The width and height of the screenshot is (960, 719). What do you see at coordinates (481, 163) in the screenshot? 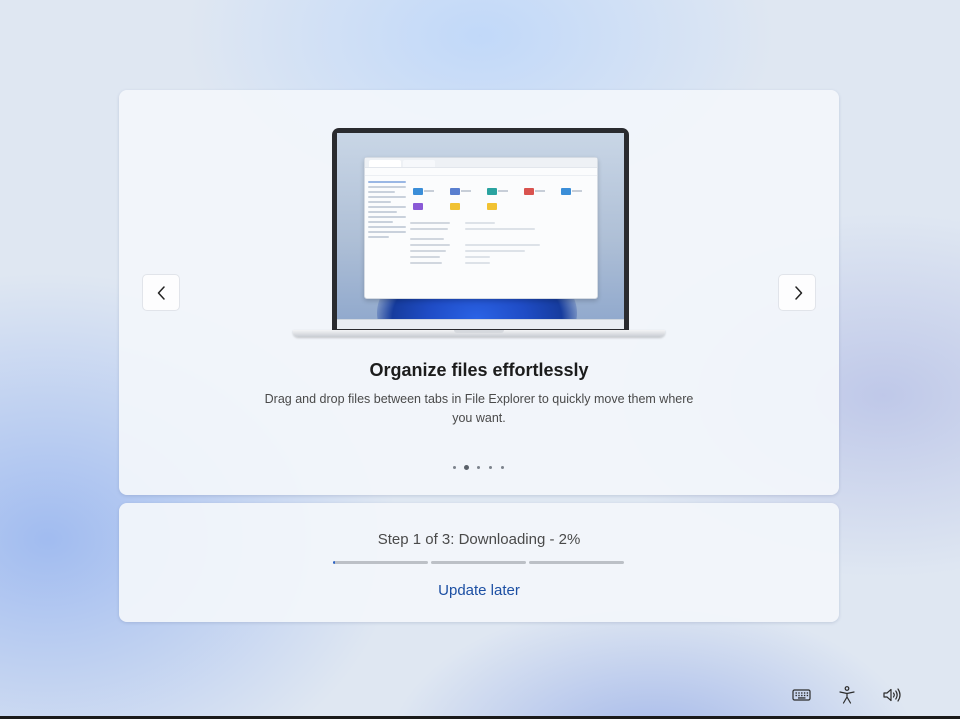
I see `explorer-tab-bar` at bounding box center [481, 163].